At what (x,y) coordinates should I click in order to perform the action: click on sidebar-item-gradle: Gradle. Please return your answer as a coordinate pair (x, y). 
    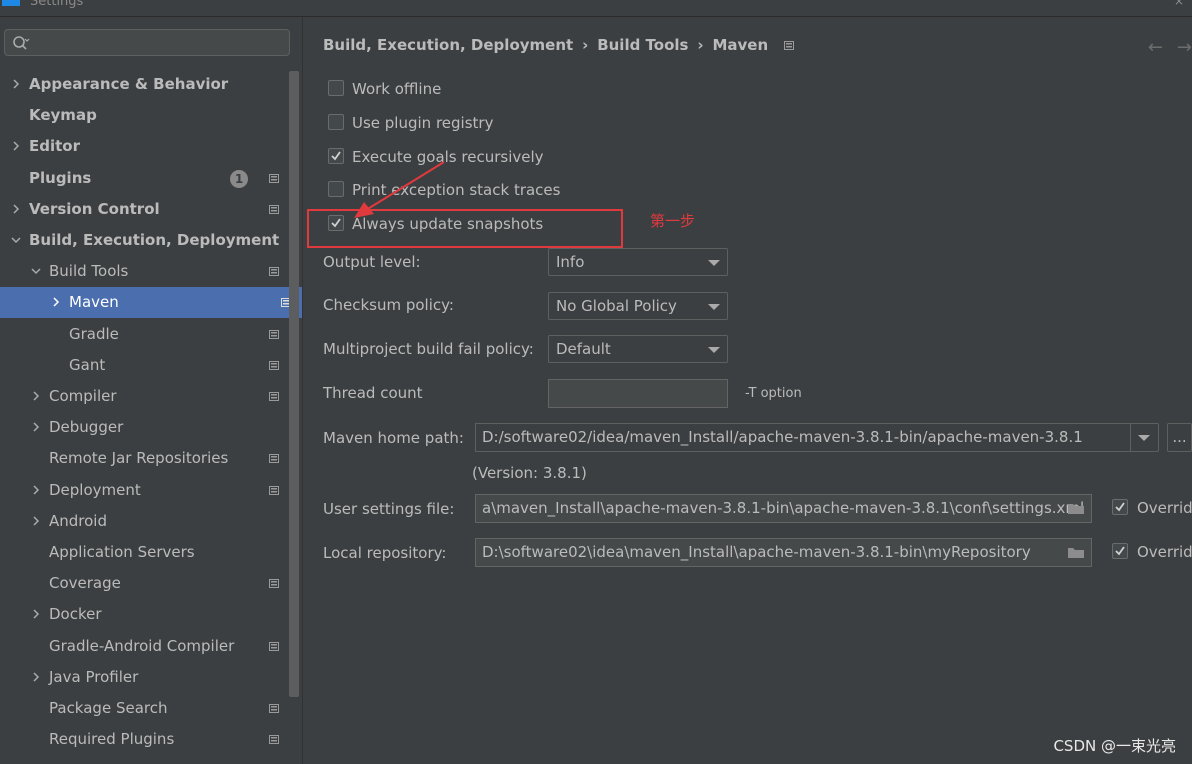
    Looking at the image, I should click on (145, 334).